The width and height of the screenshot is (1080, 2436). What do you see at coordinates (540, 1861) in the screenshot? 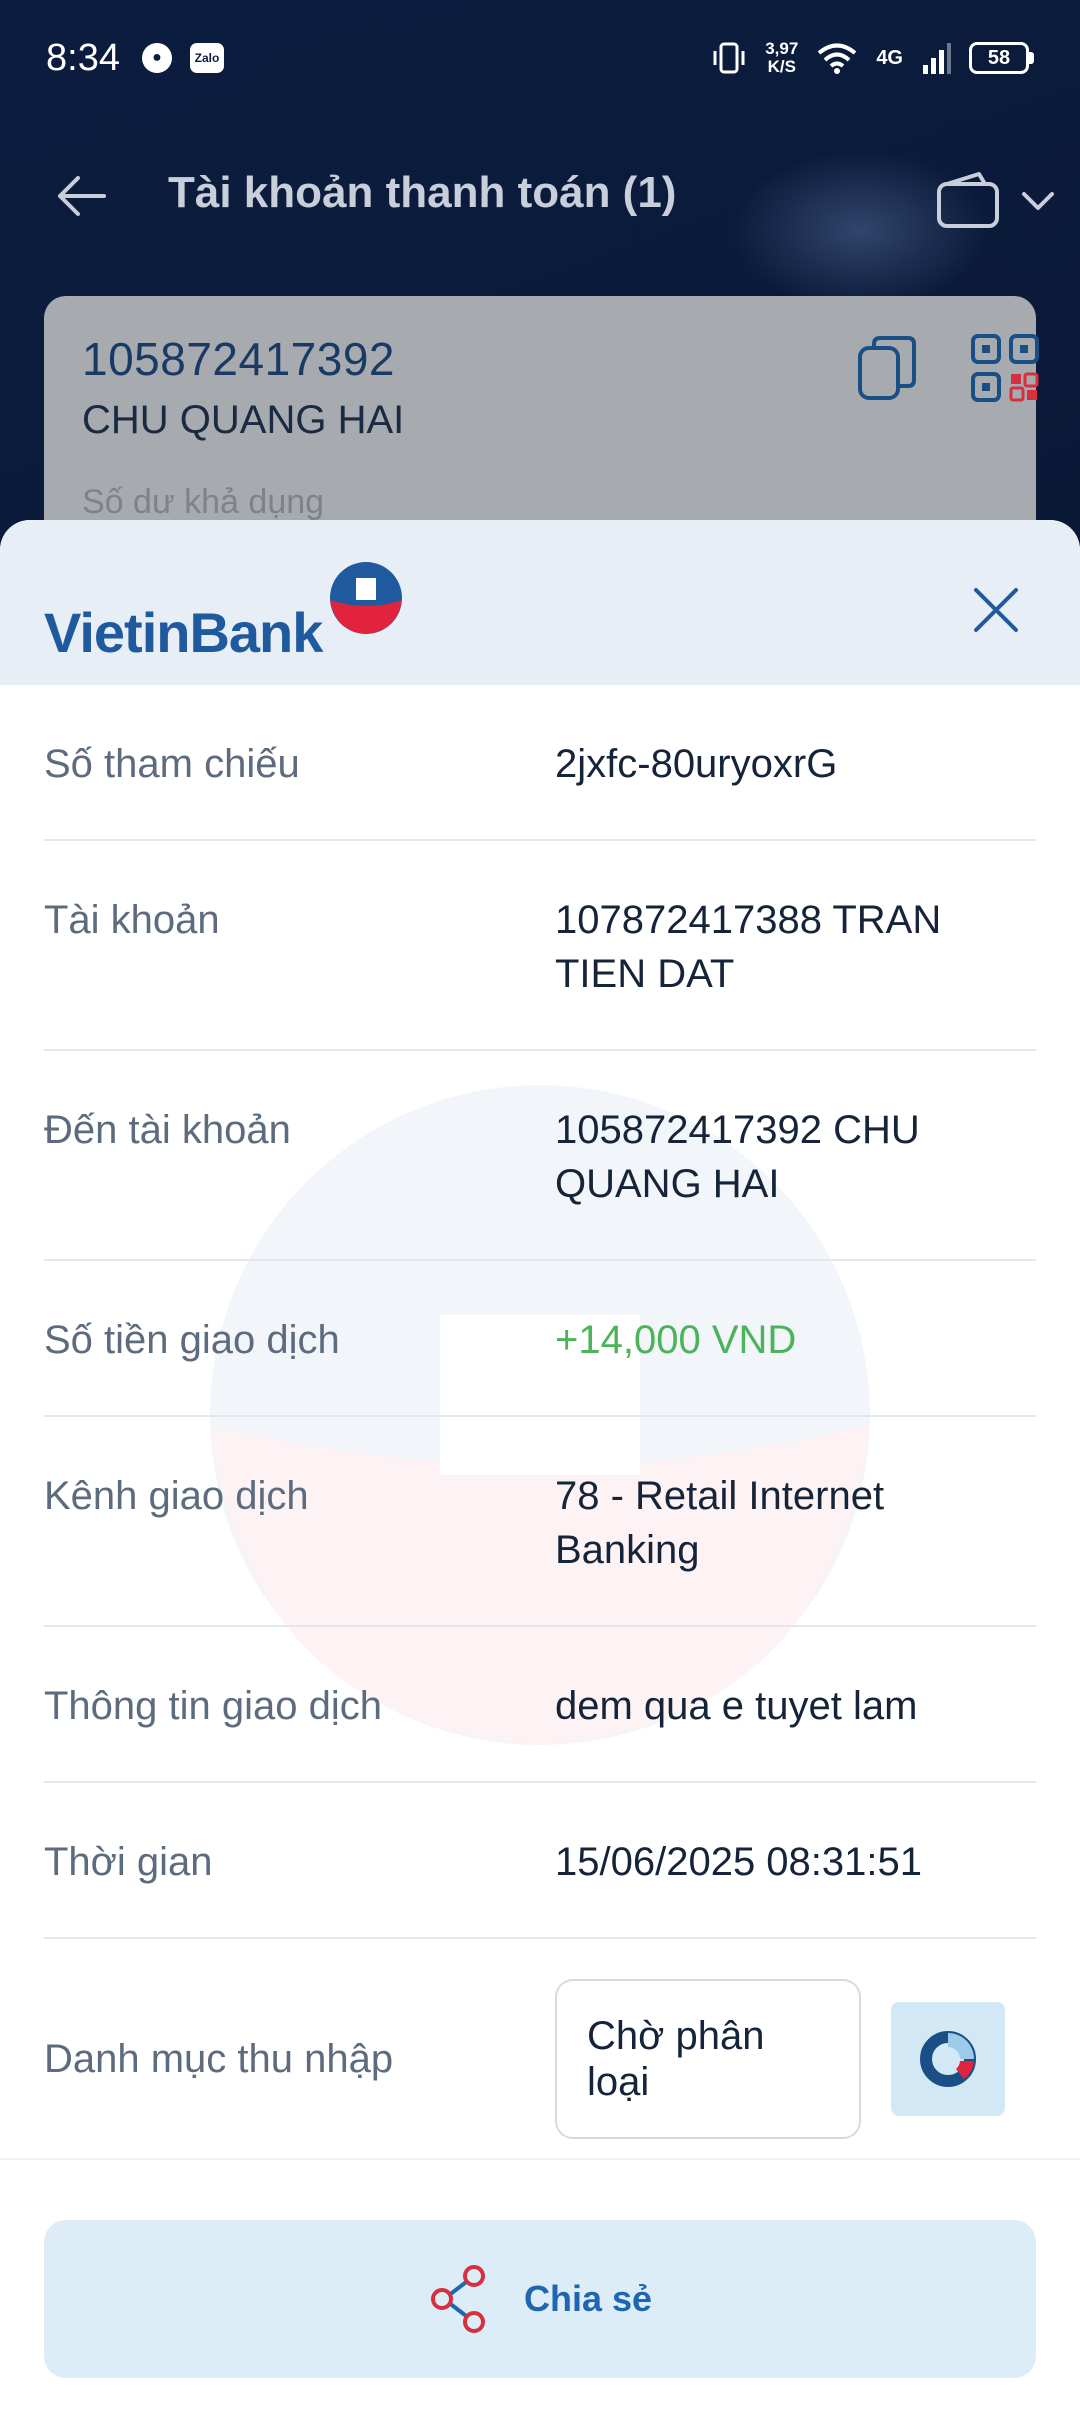
I see `detail-row-time: Thời gian 15/06/2025 08:31:51` at bounding box center [540, 1861].